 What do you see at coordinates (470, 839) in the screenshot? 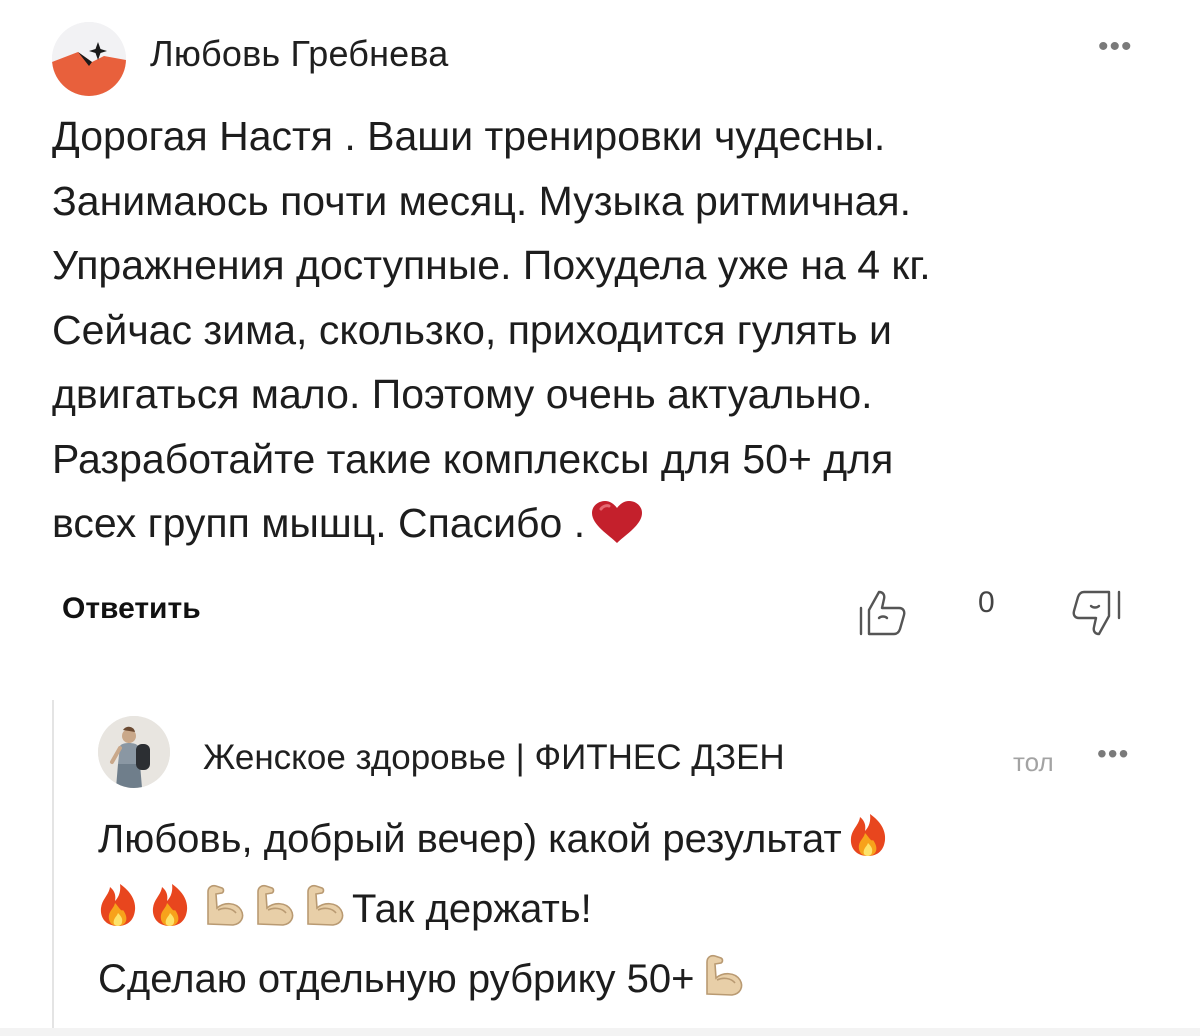
I see `reply-line-text: Любовь, добрый вечер) какой результат` at bounding box center [470, 839].